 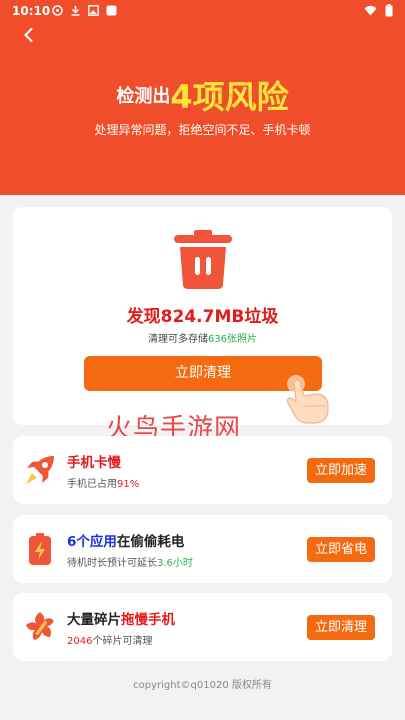 I want to click on fragment-icon, so click(x=40, y=627).